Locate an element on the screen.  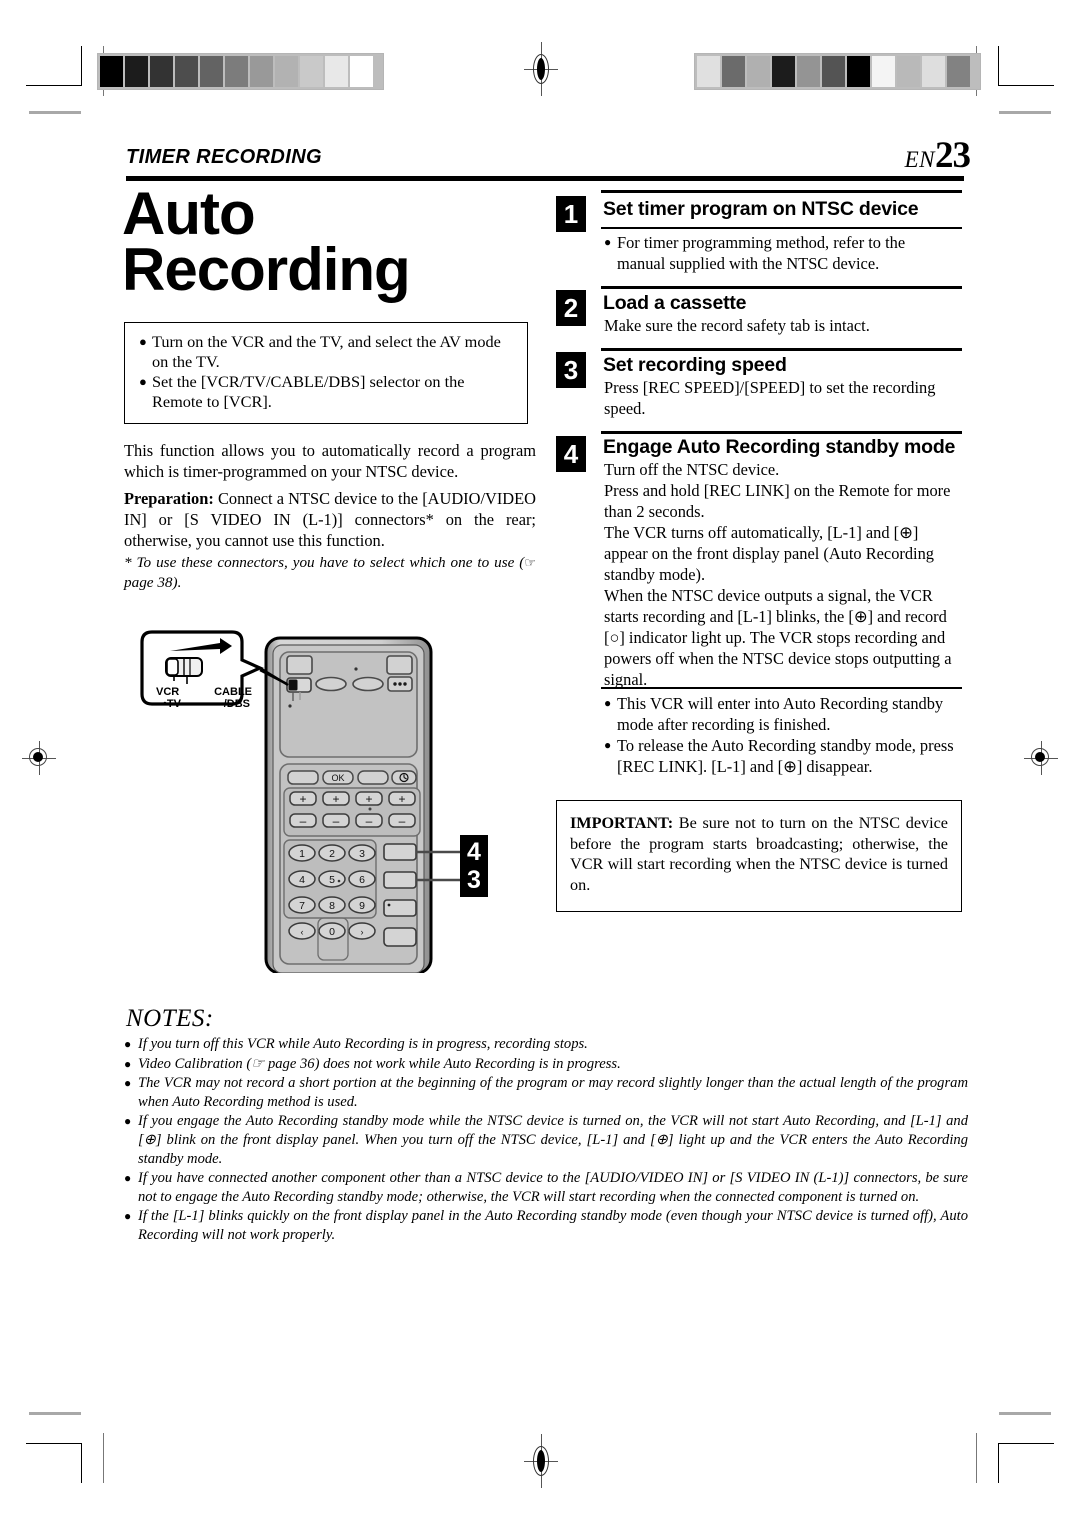
crop-mark-bl-h is located at coordinates (54, 1443).